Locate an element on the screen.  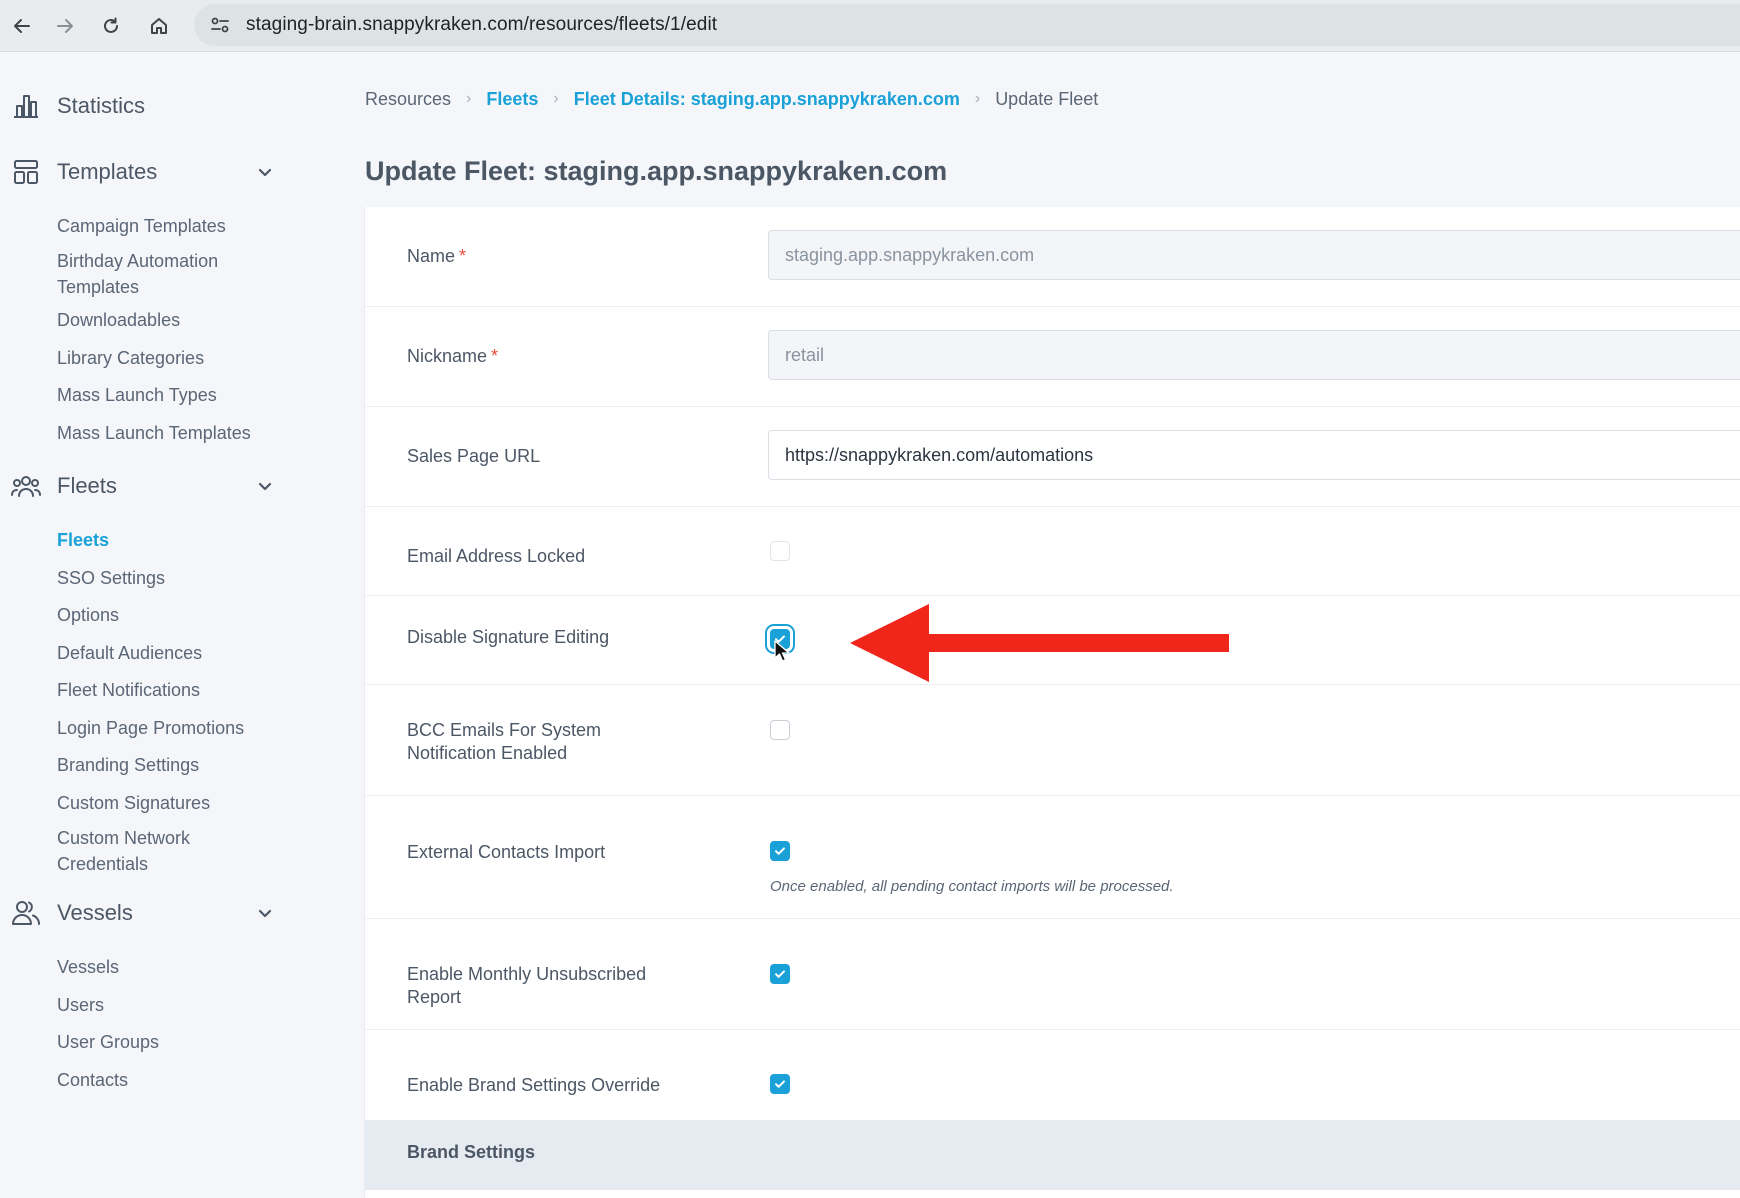
sidebar-item-fleet-notifications: Fleet Notifications is located at coordinates (177, 690).